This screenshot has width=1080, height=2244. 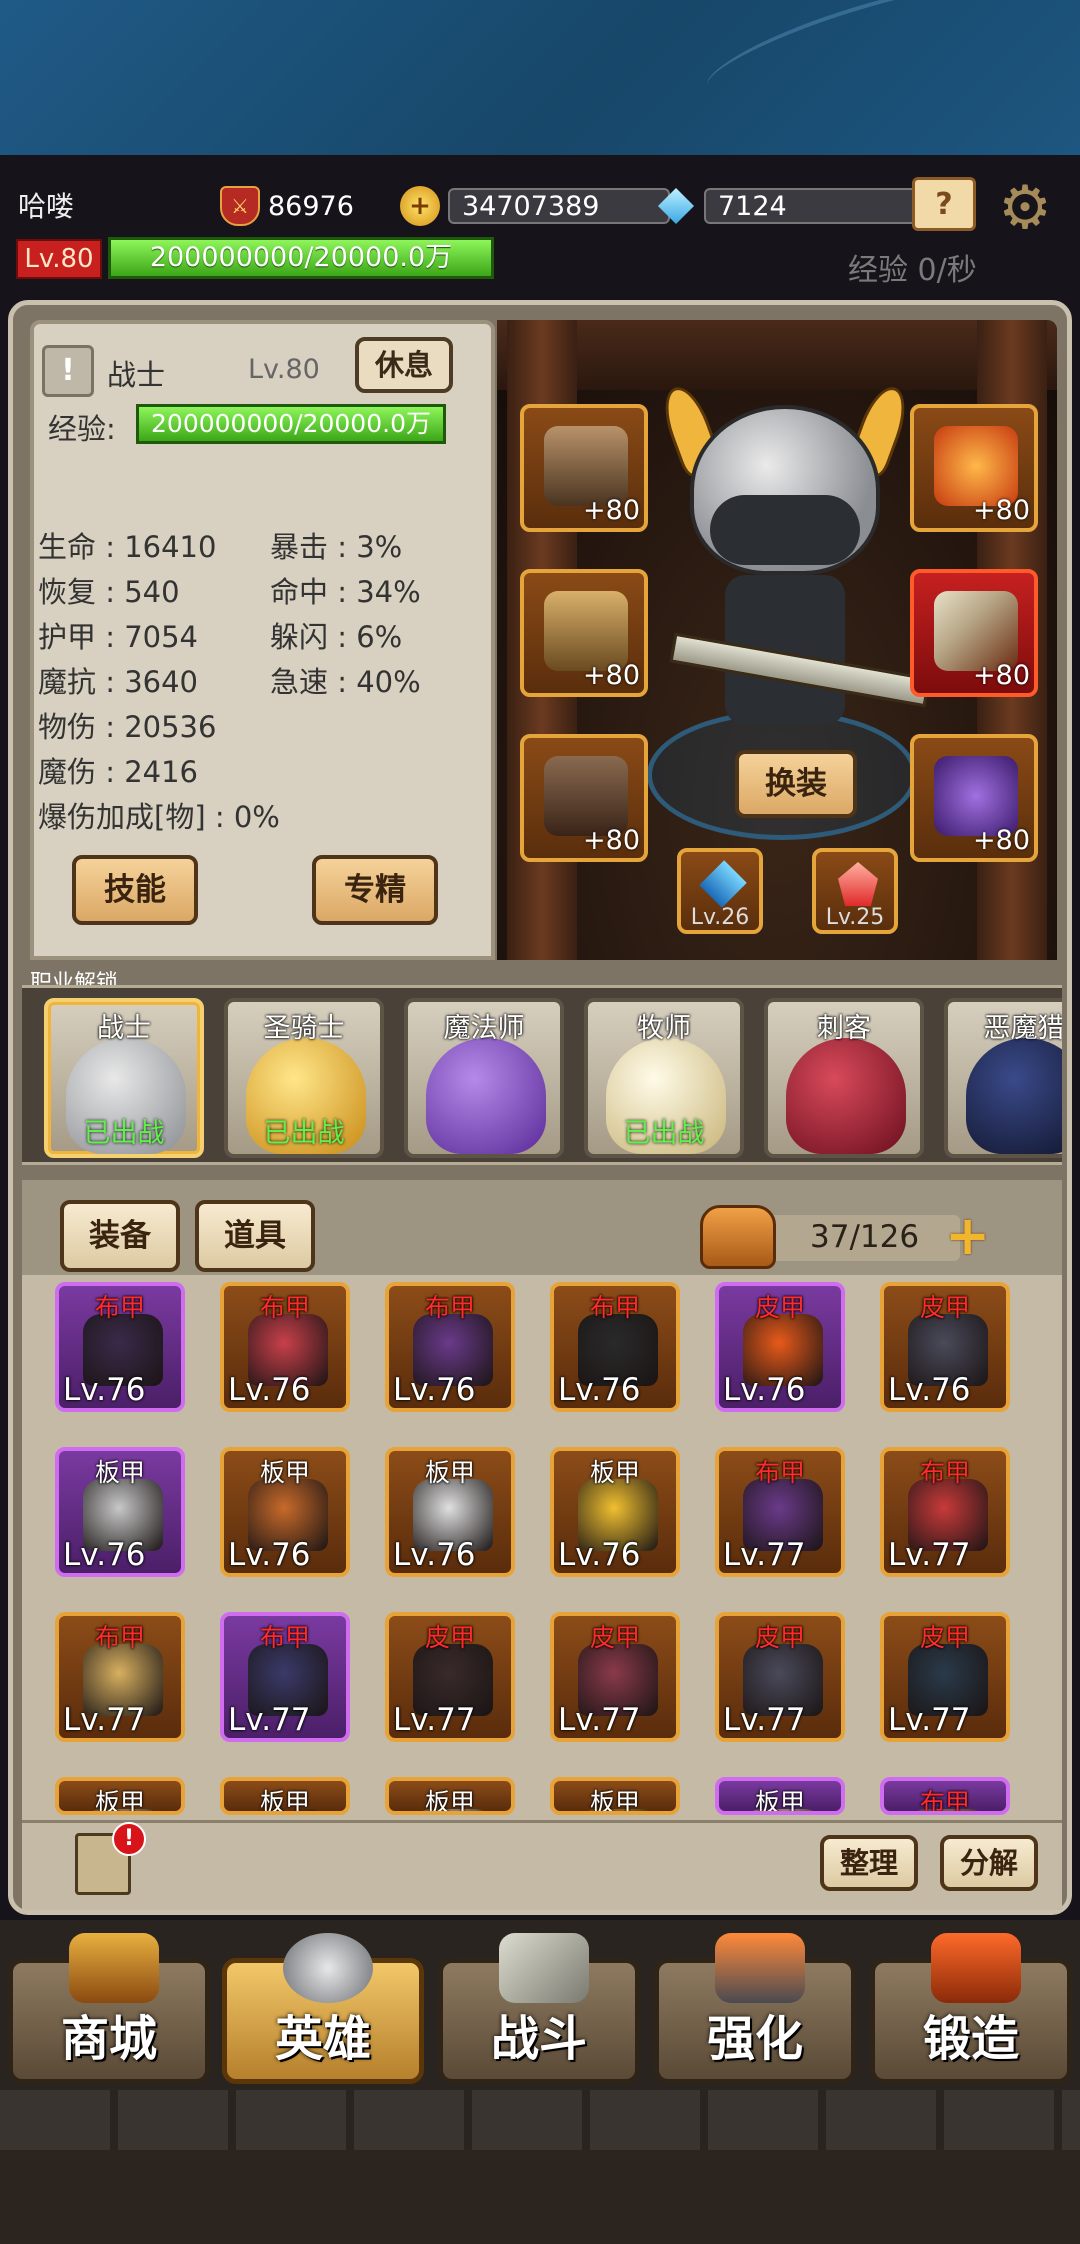 I want to click on decompose-button: 分解, so click(x=989, y=1863).